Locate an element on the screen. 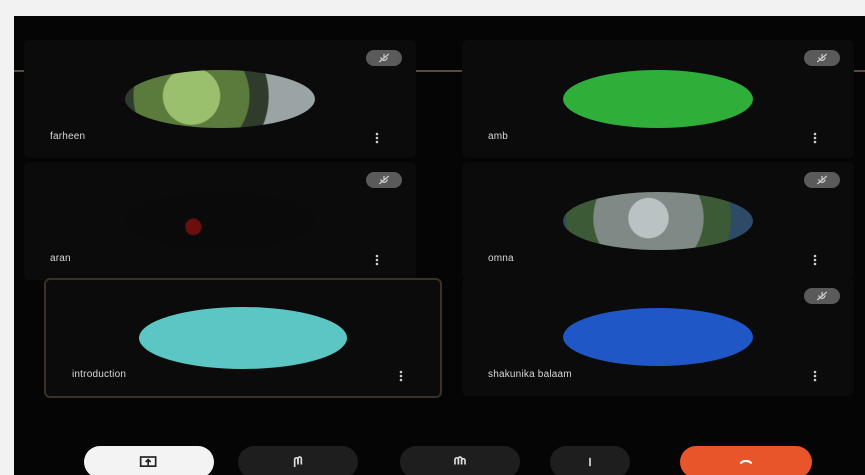 The width and height of the screenshot is (865, 475). reaction-icon is located at coordinates (460, 460).